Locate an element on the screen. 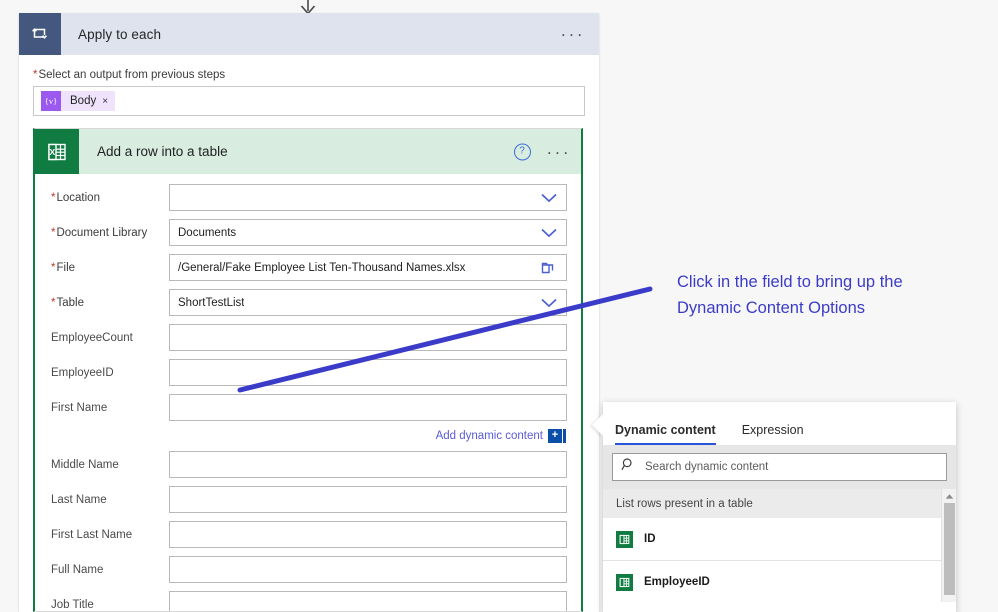 This screenshot has height=612, width=998. field-input-location is located at coordinates (368, 197).